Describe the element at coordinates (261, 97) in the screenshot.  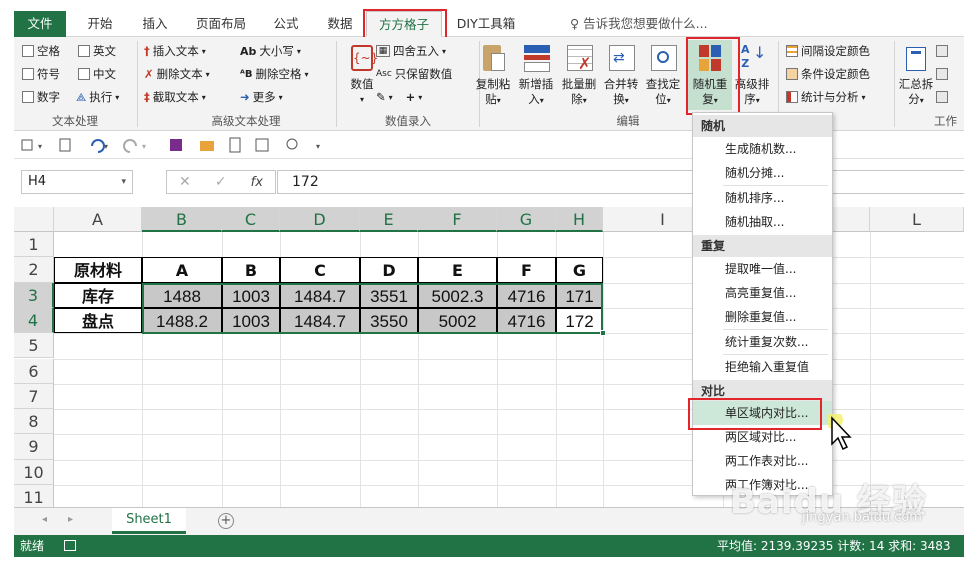
I see `more-button: ➜ 更多 ▾` at that location.